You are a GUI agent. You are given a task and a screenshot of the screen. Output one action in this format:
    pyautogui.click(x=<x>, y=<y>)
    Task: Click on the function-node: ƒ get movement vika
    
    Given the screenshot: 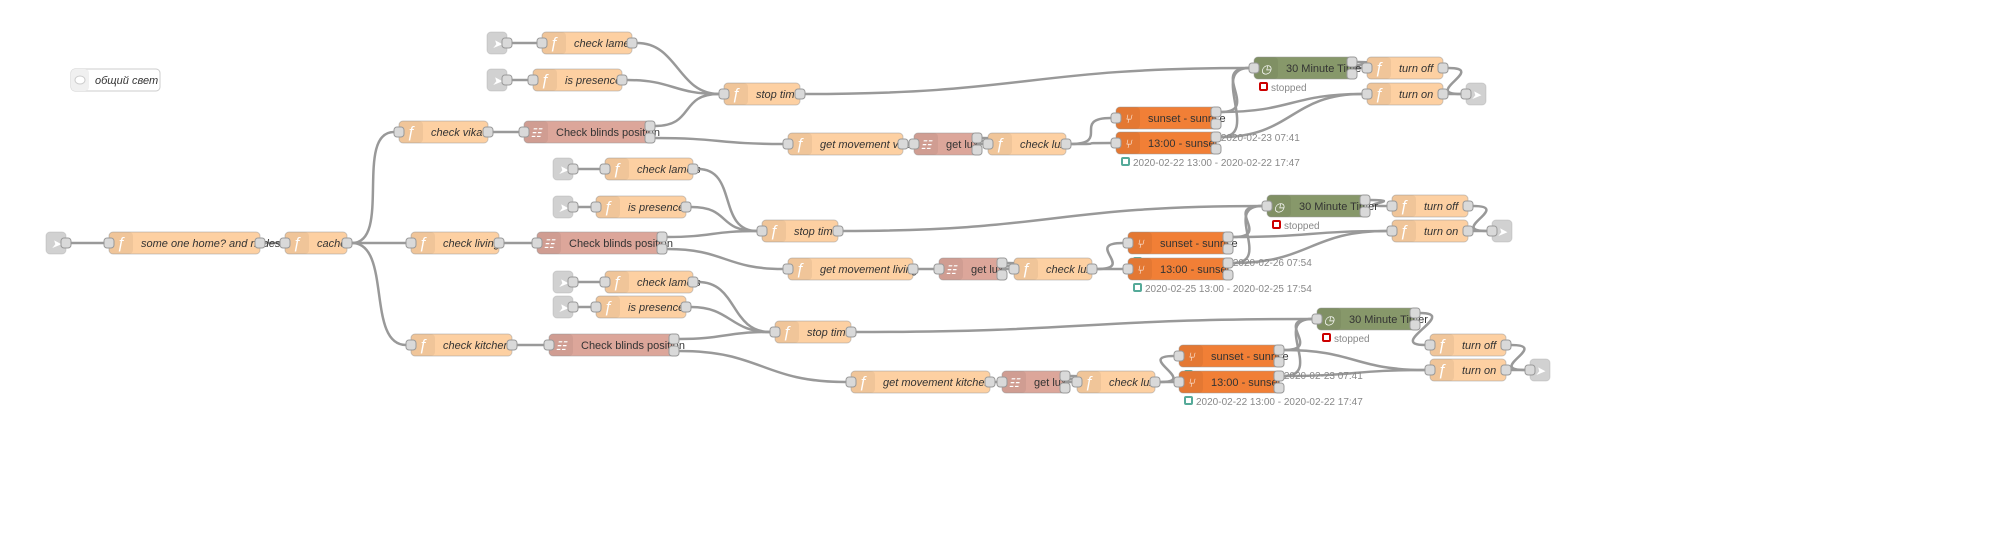 What is the action you would take?
    pyautogui.click(x=847, y=144)
    